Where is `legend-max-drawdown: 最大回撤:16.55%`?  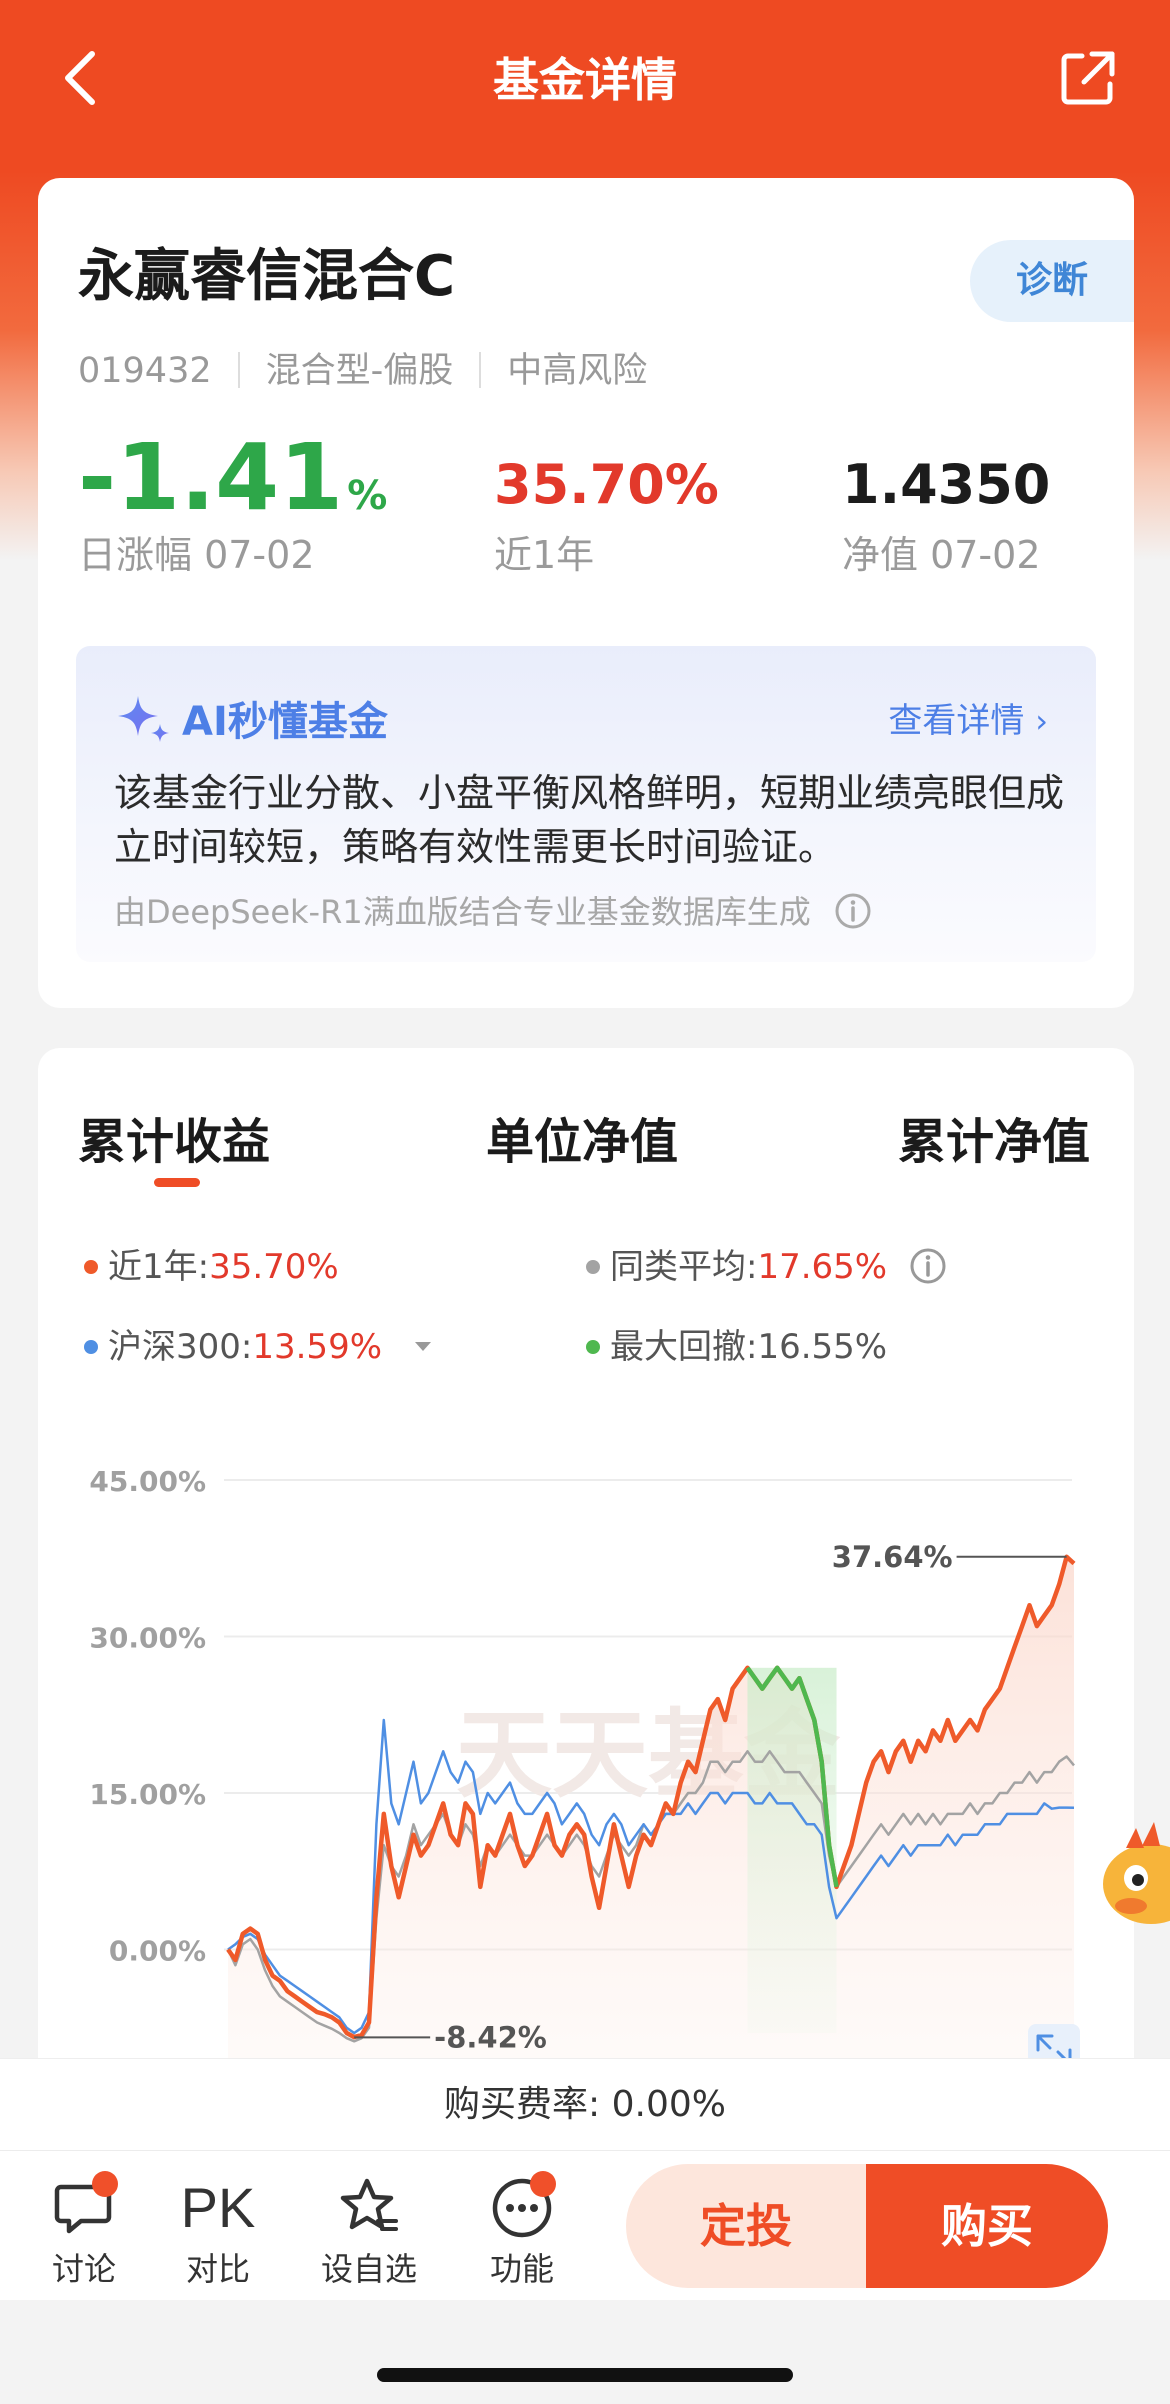 legend-max-drawdown: 最大回撤:16.55% is located at coordinates (736, 1347).